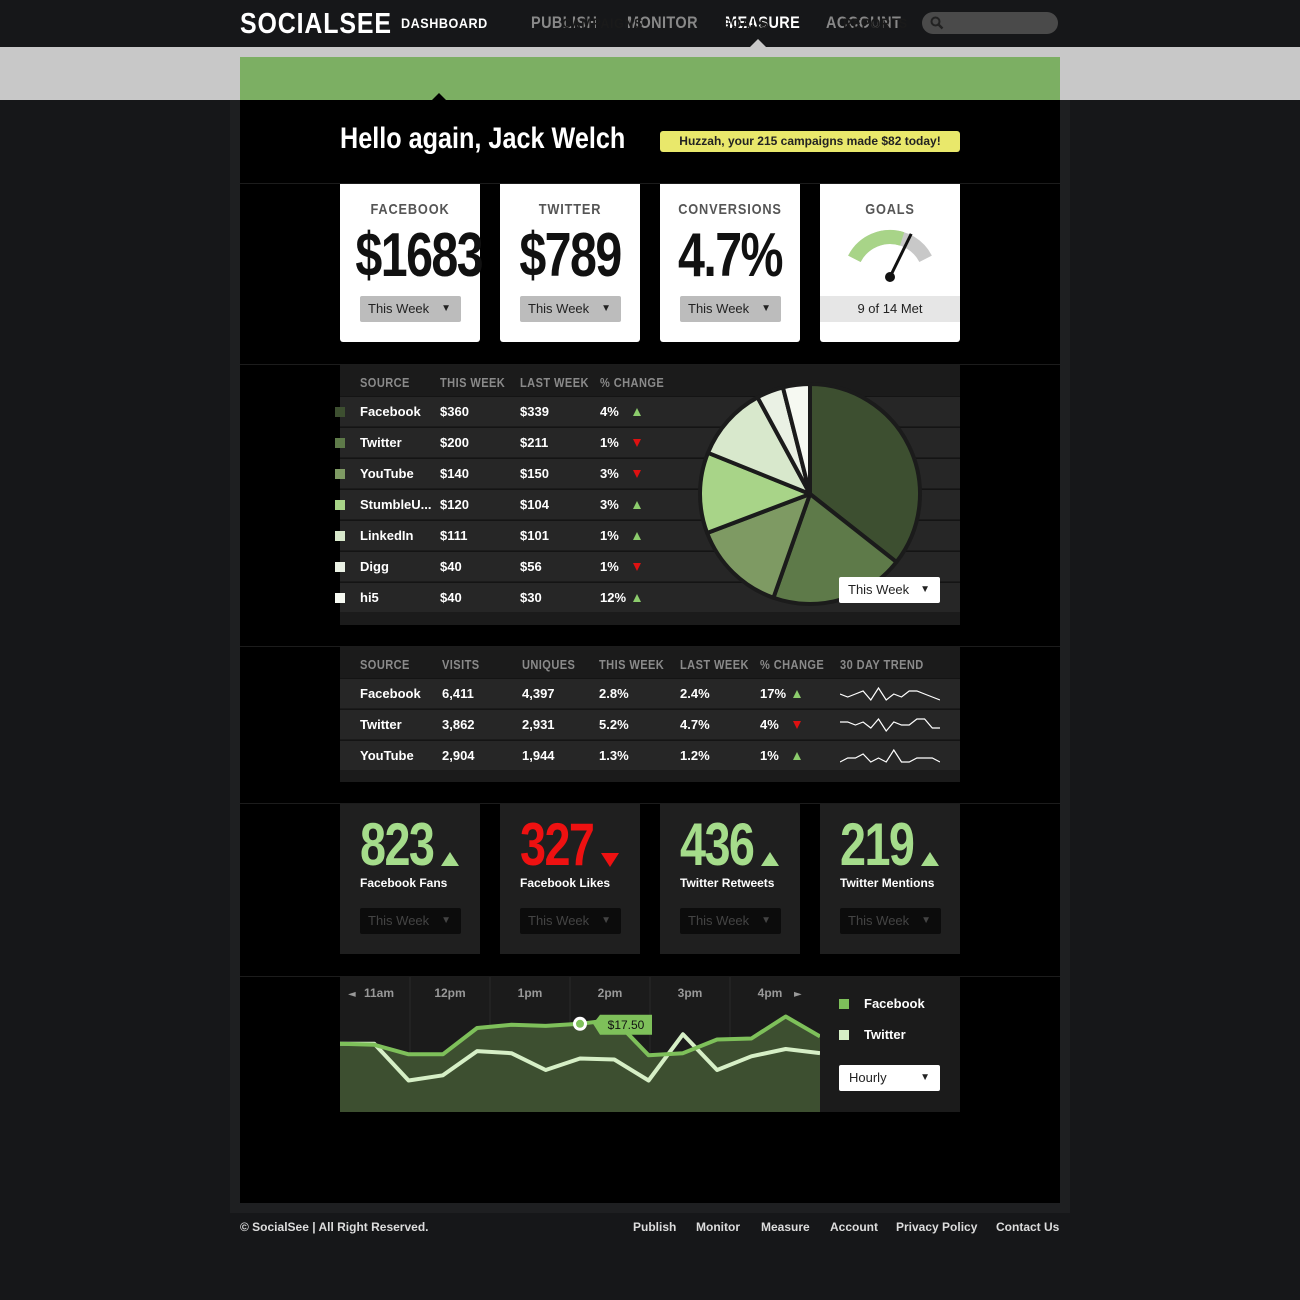 This screenshot has height=1300, width=1300. Describe the element at coordinates (369, 597) in the screenshot. I see `source-cell: hi5` at that location.